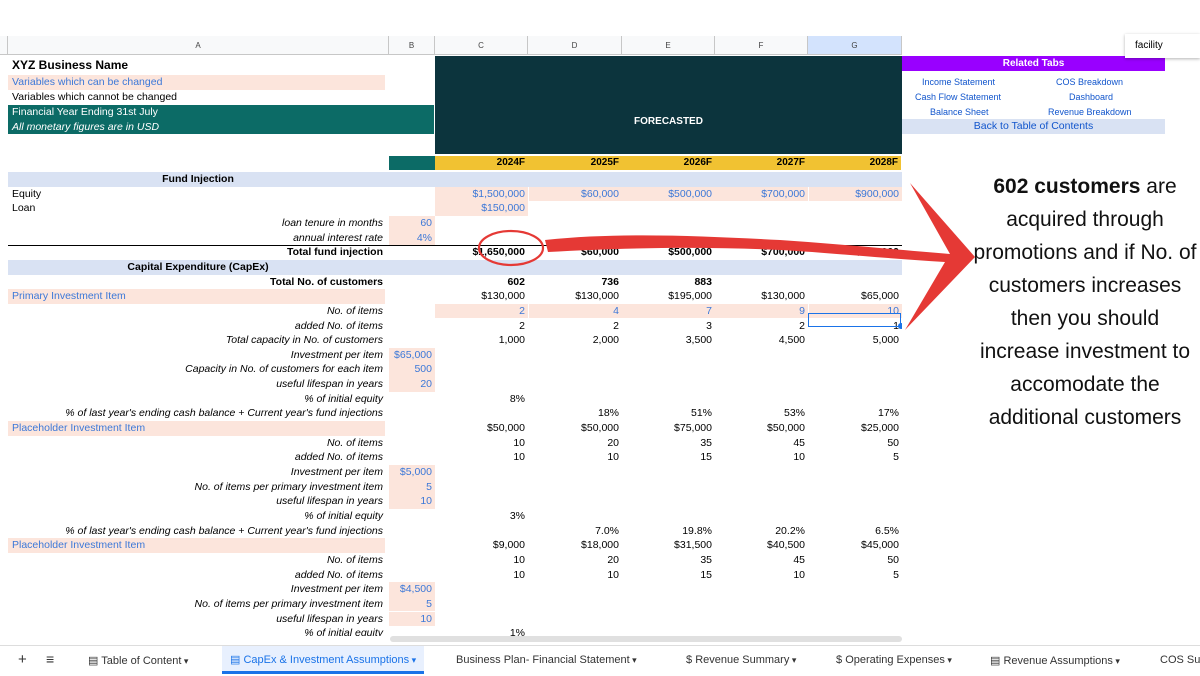 The height and width of the screenshot is (676, 1200). I want to click on sheet-tab: Business Plan- Financial Statement ▾, so click(546, 660).